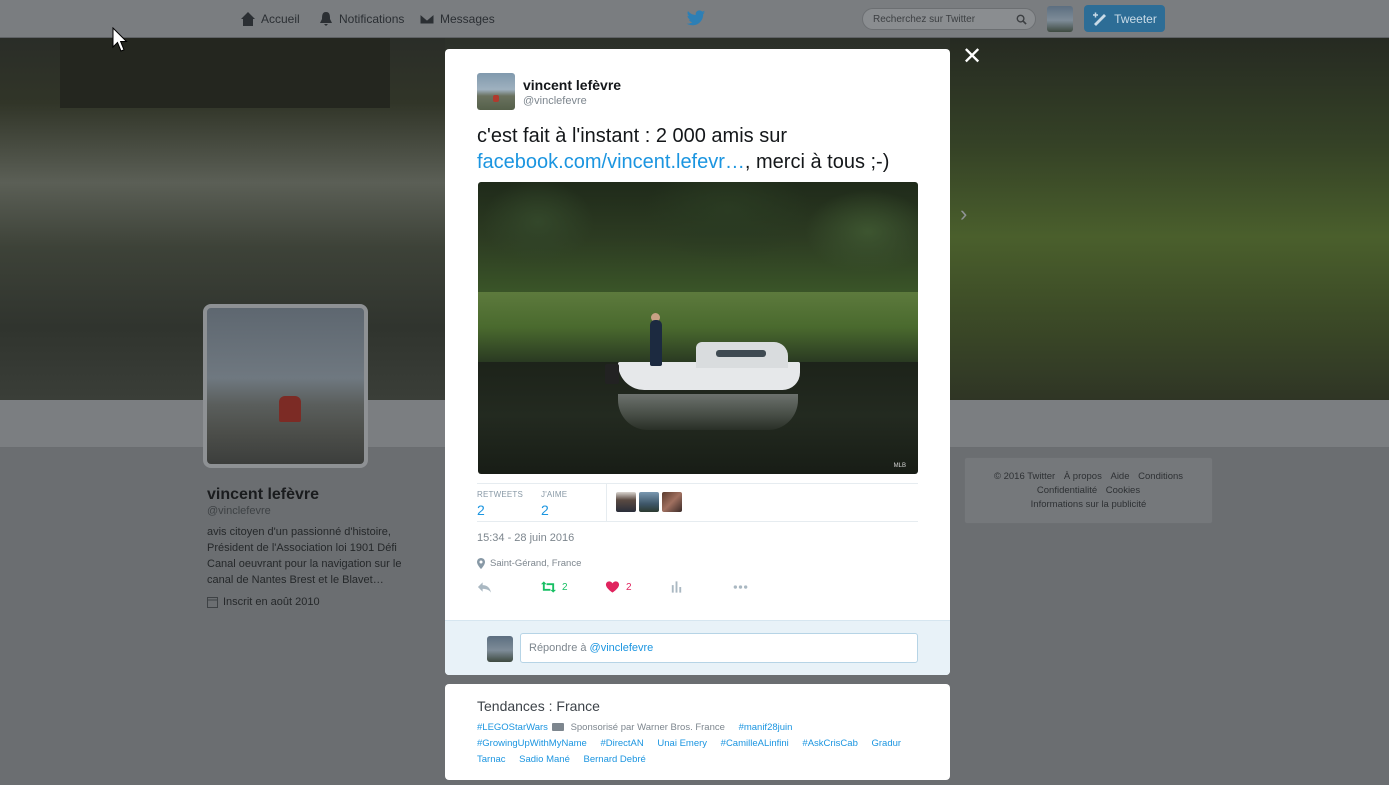  What do you see at coordinates (612, 374) in the screenshot?
I see `photo-outboard-motor` at bounding box center [612, 374].